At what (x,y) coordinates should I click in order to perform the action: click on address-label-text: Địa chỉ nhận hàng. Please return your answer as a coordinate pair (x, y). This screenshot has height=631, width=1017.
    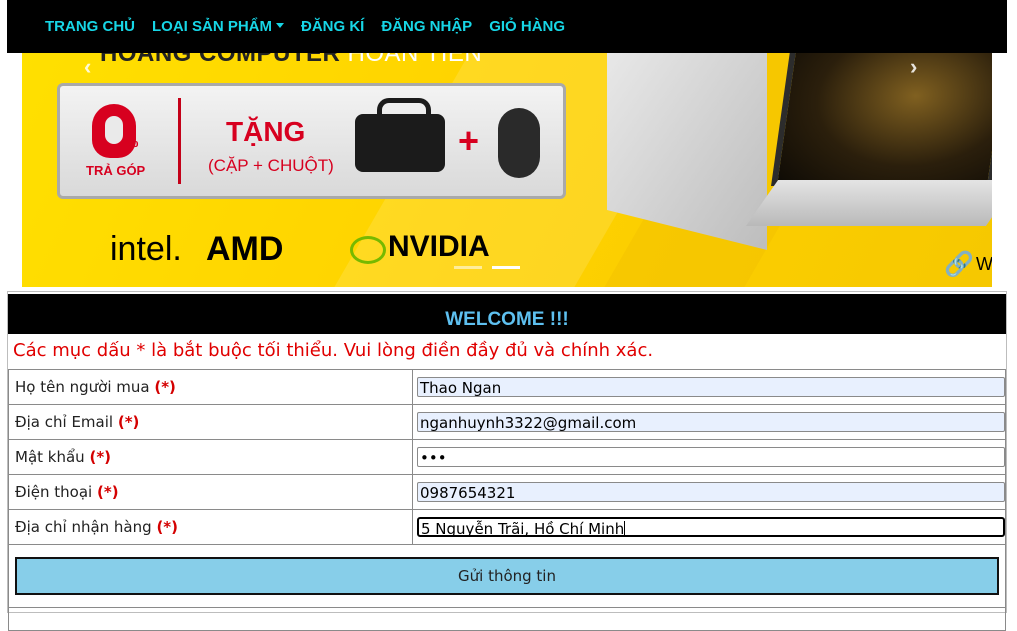
    Looking at the image, I should click on (83, 527).